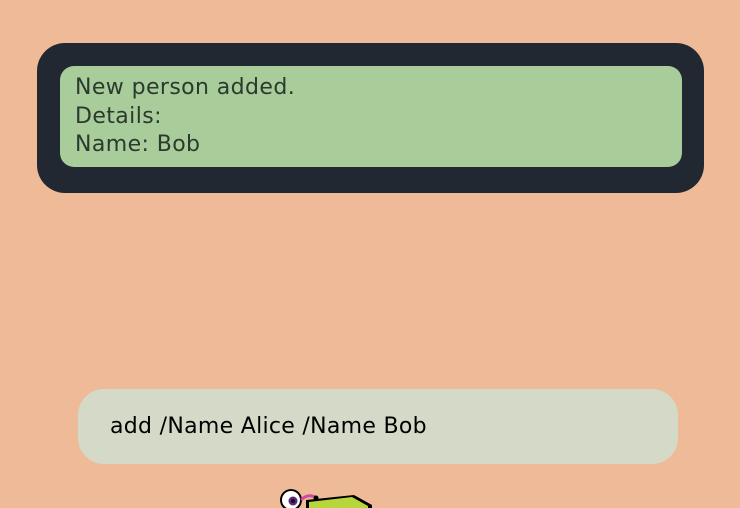 This screenshot has width=740, height=508. I want to click on result-line-details: Details:, so click(118, 116).